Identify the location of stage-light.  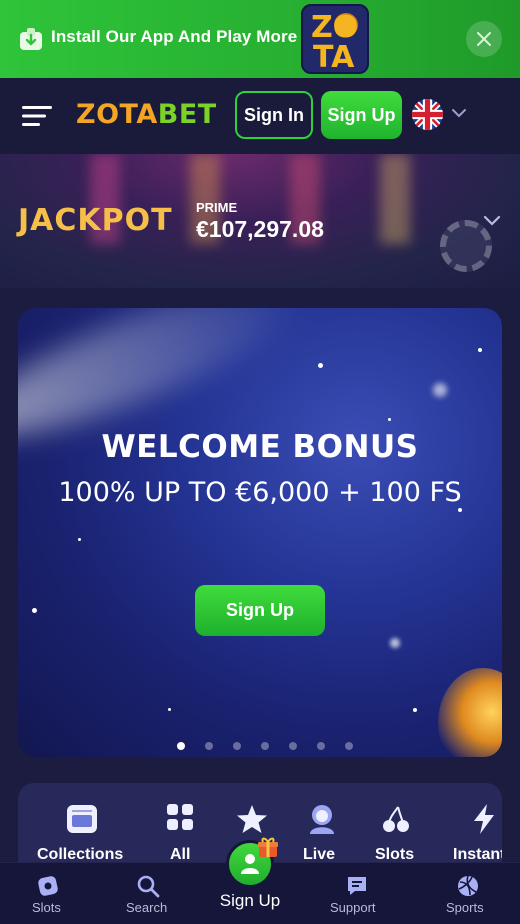
(395, 199).